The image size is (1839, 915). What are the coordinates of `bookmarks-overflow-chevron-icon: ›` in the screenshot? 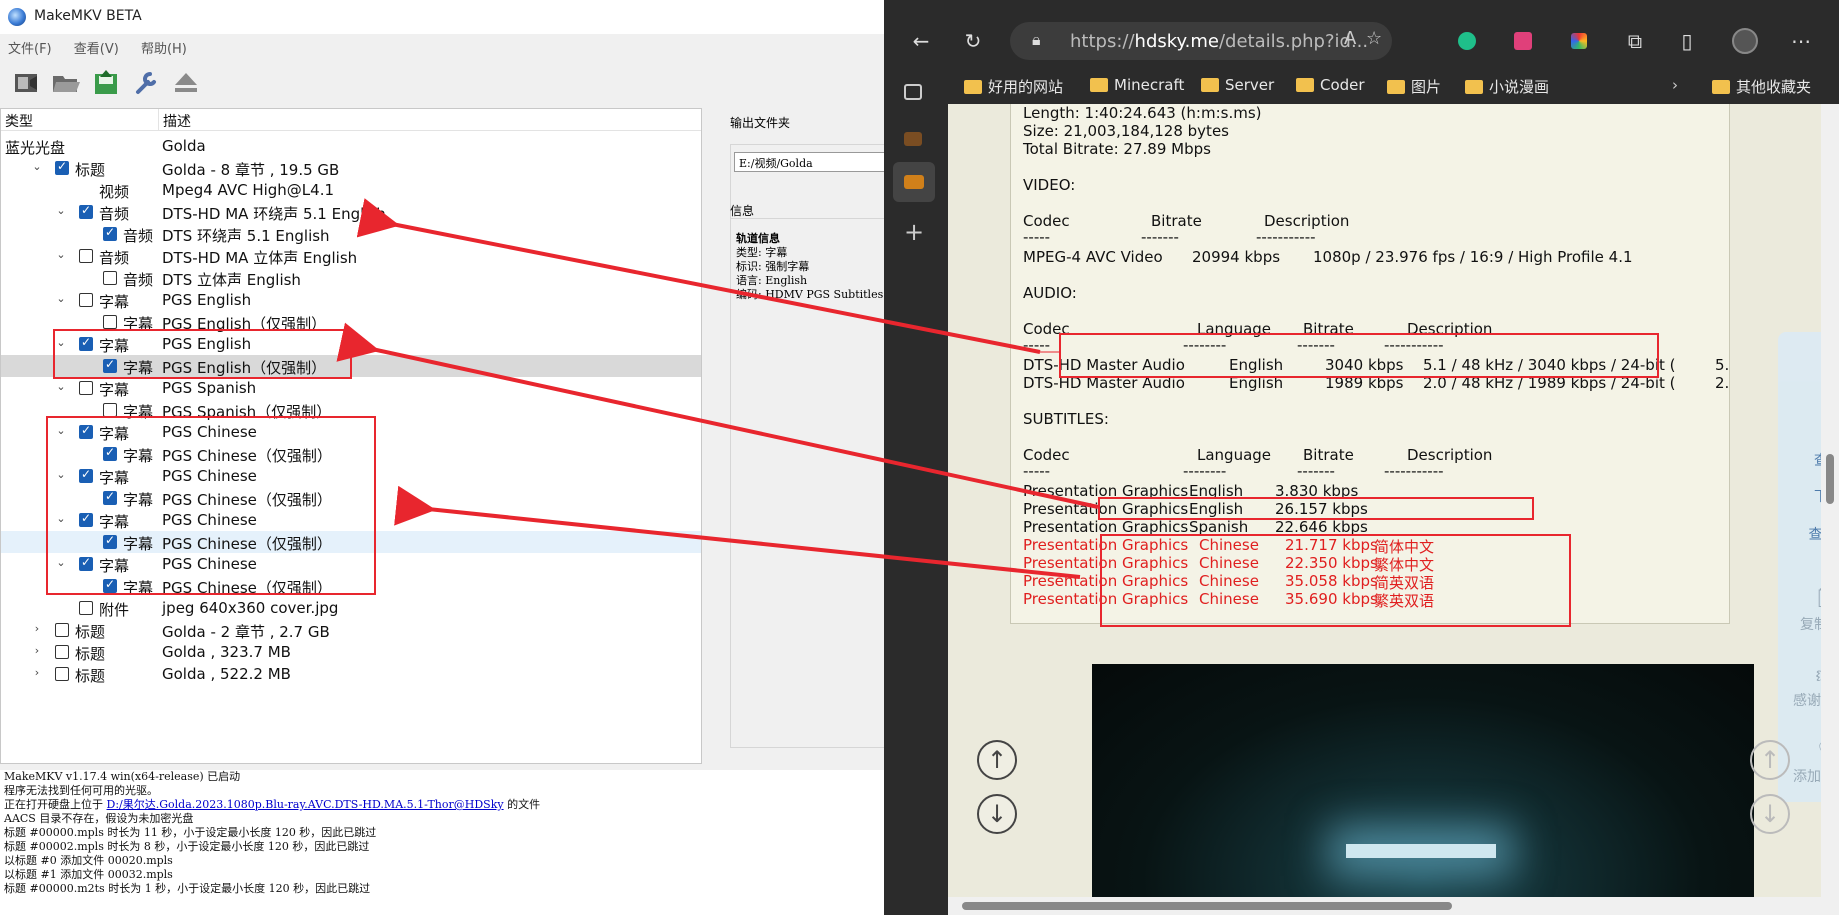 It's located at (1675, 87).